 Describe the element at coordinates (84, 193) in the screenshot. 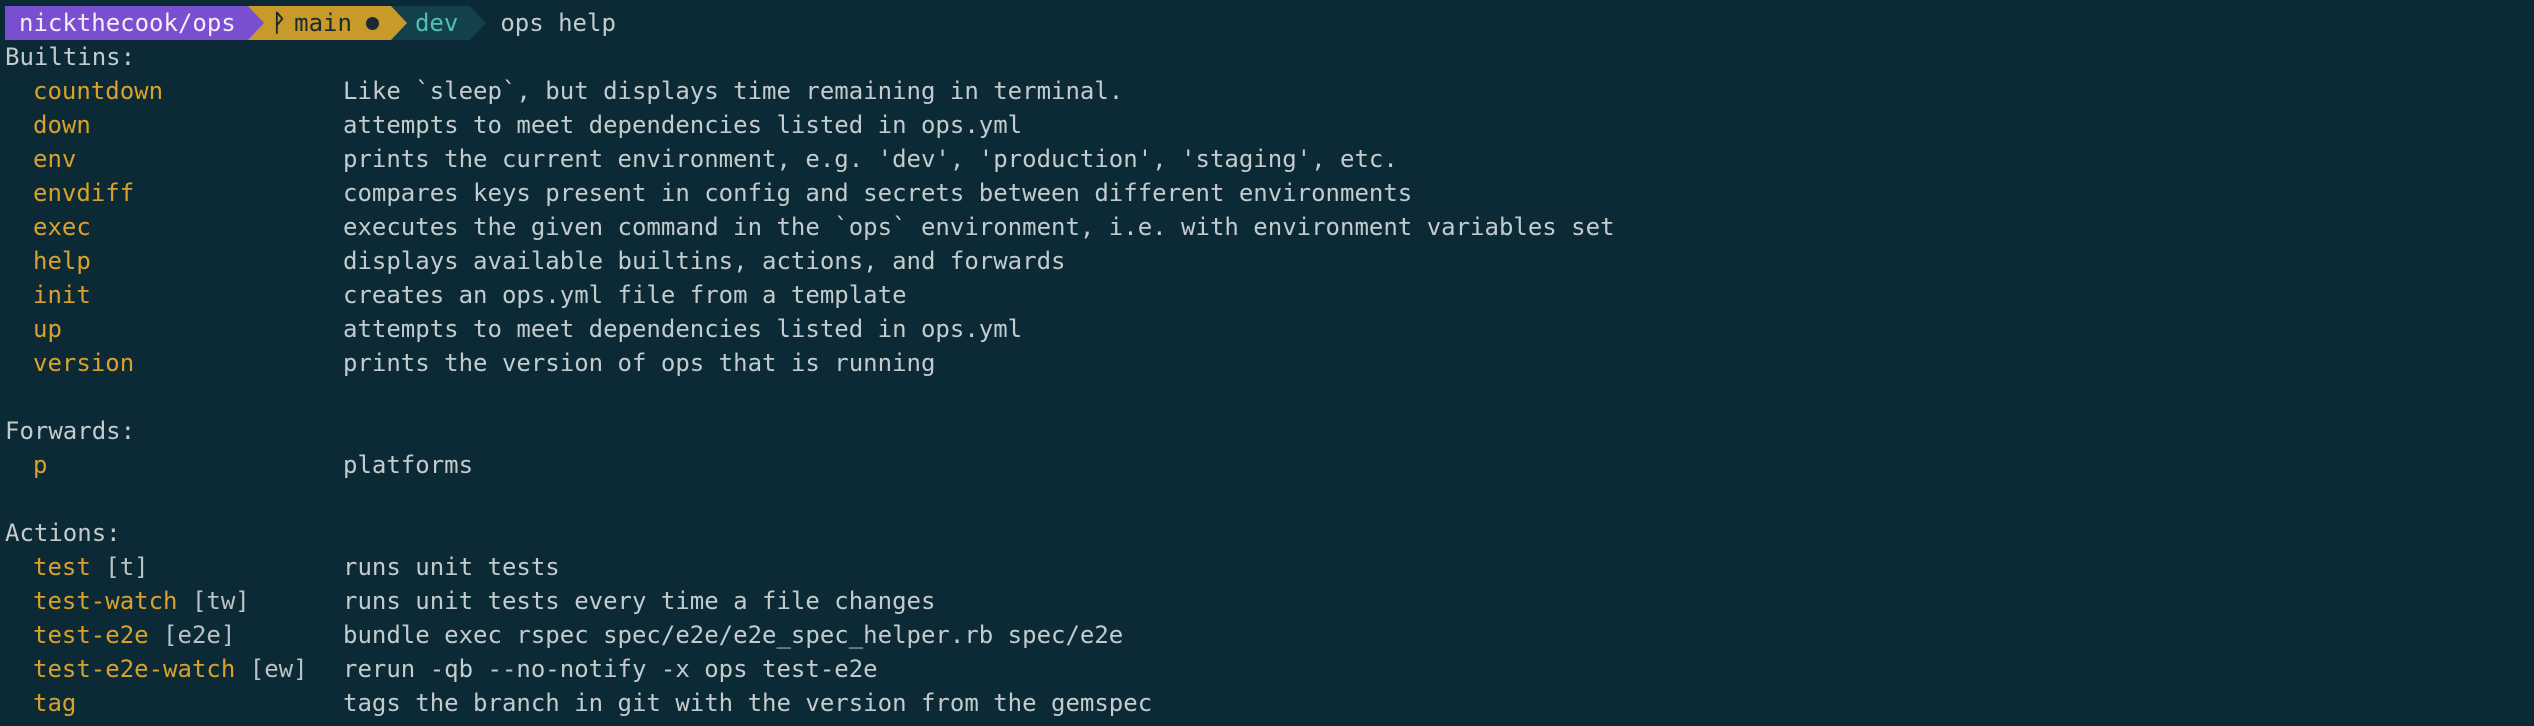

I see `command-name: envdiff` at that location.